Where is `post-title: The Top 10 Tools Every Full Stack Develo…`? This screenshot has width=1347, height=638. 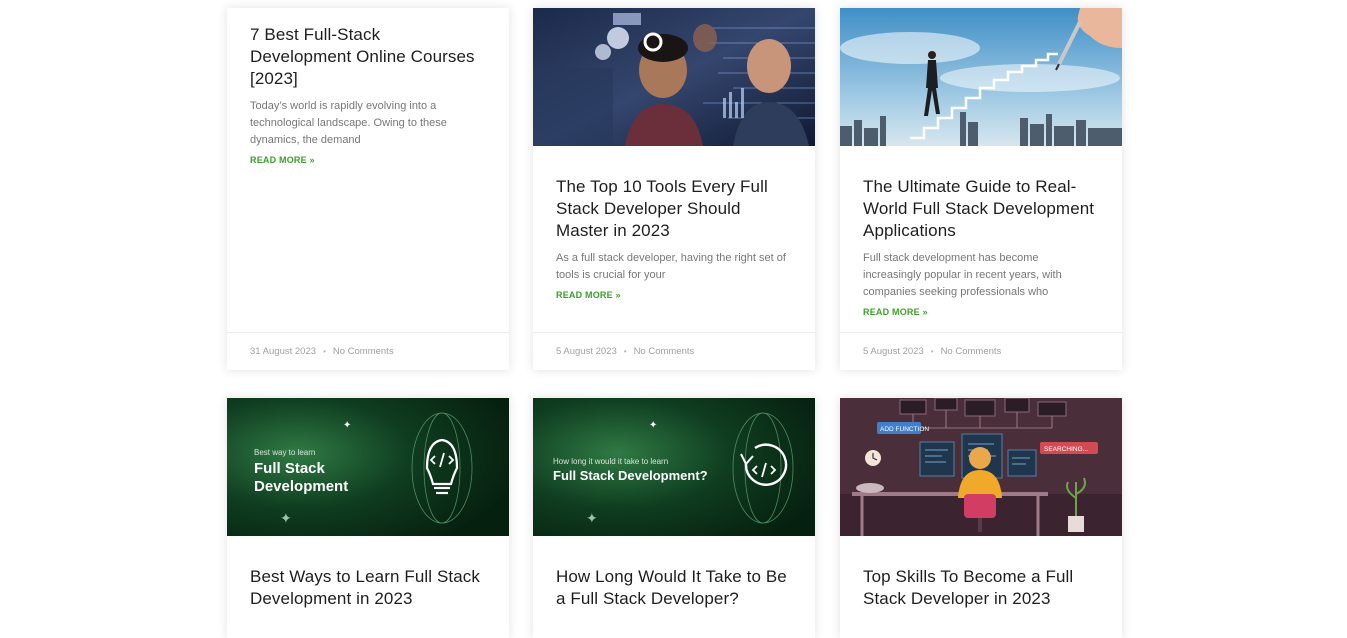
post-title: The Top 10 Tools Every Full Stack Develo… is located at coordinates (674, 209).